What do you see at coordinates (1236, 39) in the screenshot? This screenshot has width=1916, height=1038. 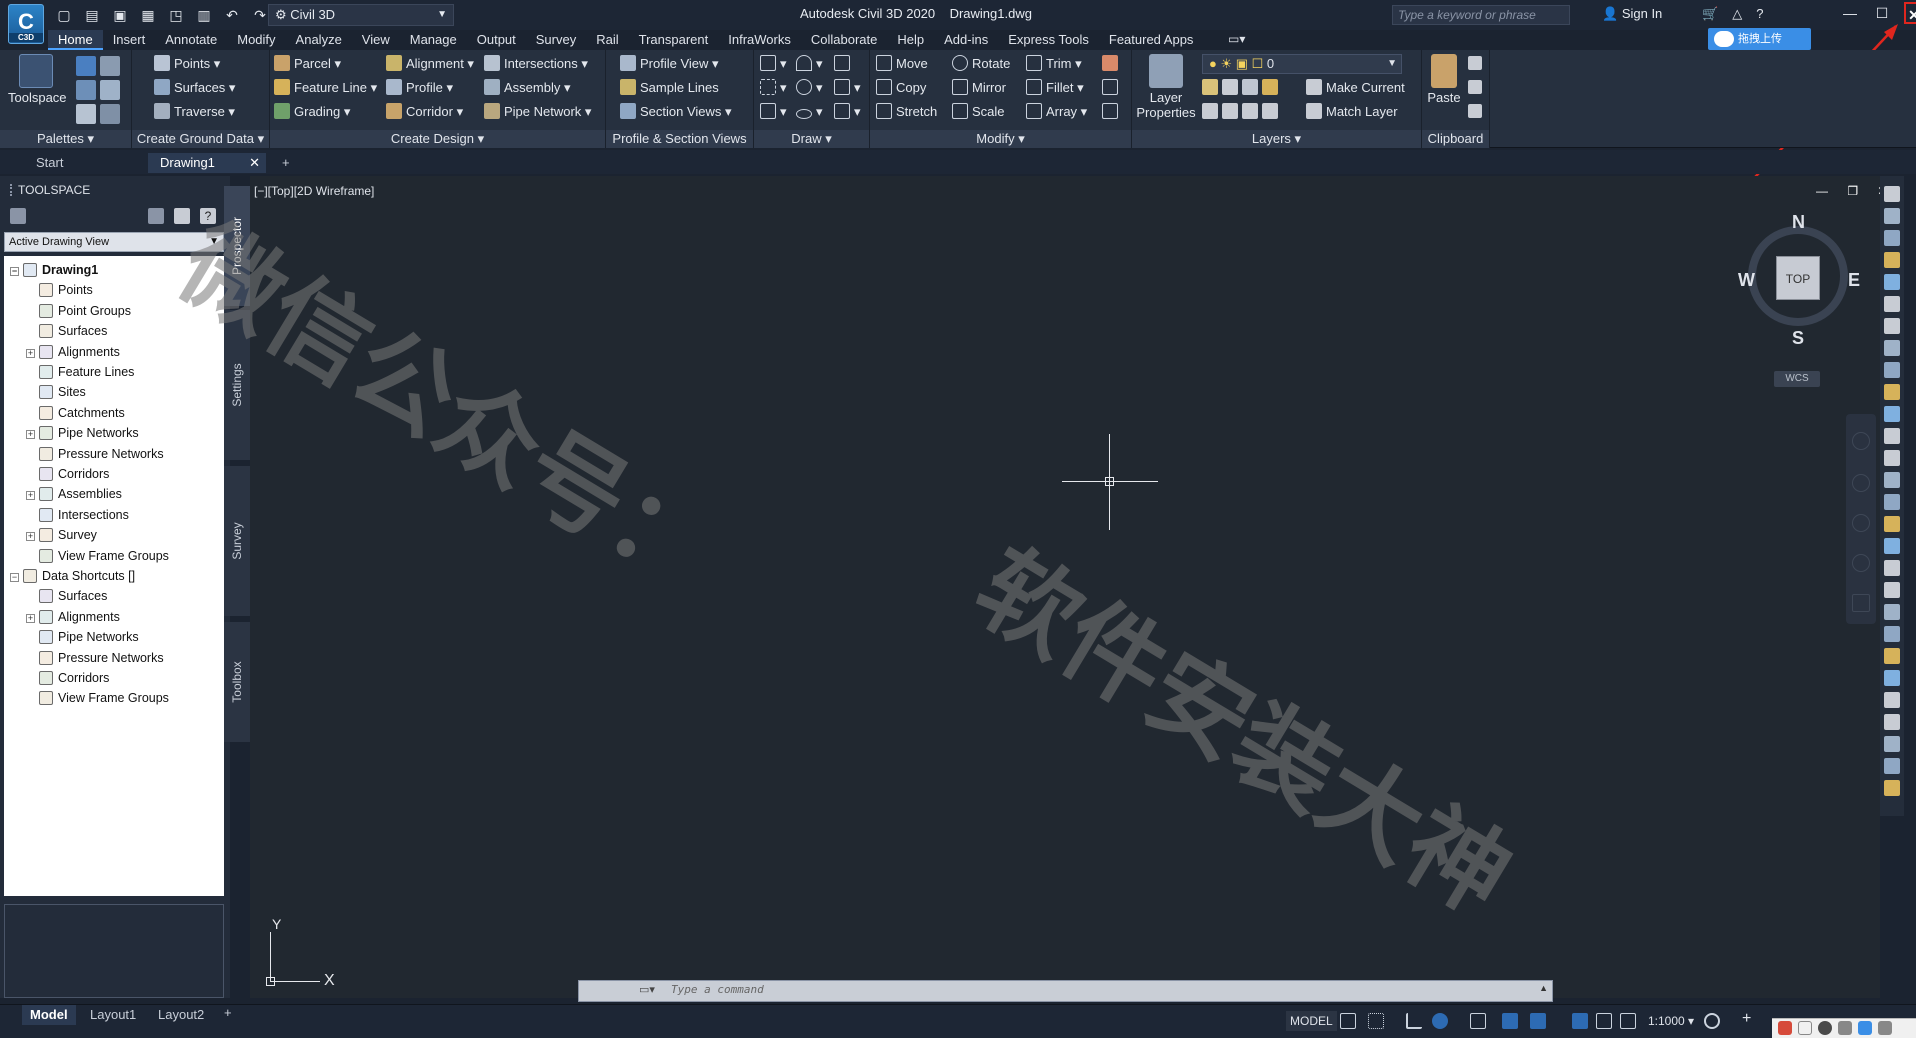 I see `ribbon-options-icon: ▭▾` at bounding box center [1236, 39].